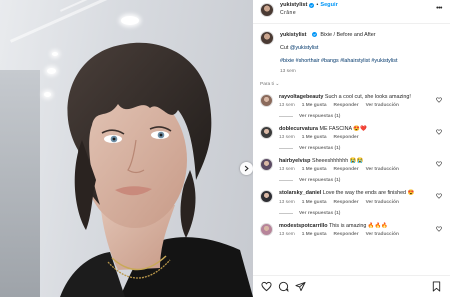  Describe the element at coordinates (328, 5) in the screenshot. I see `follow-button: Seguir` at that location.